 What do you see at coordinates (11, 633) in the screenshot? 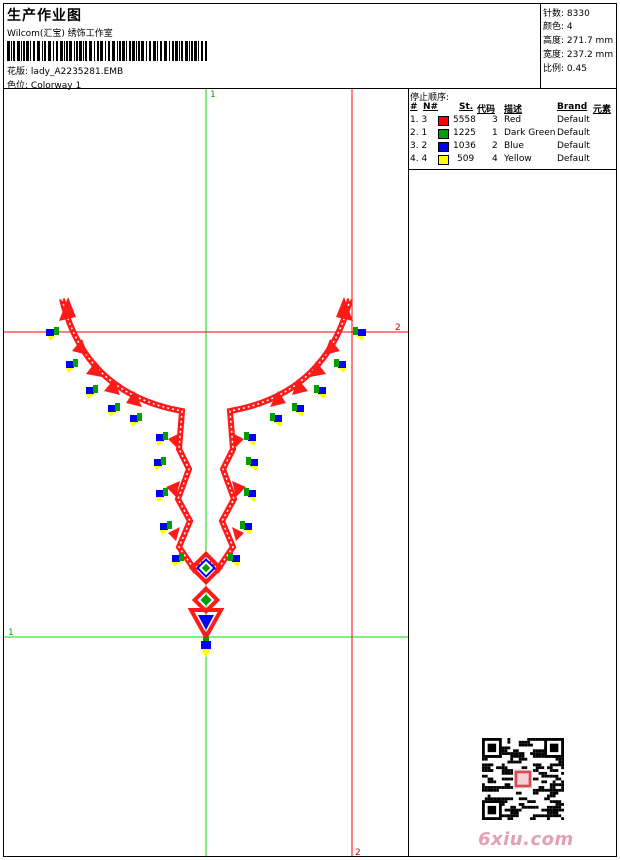
I see `guide-label-green-left: 1` at bounding box center [11, 633].